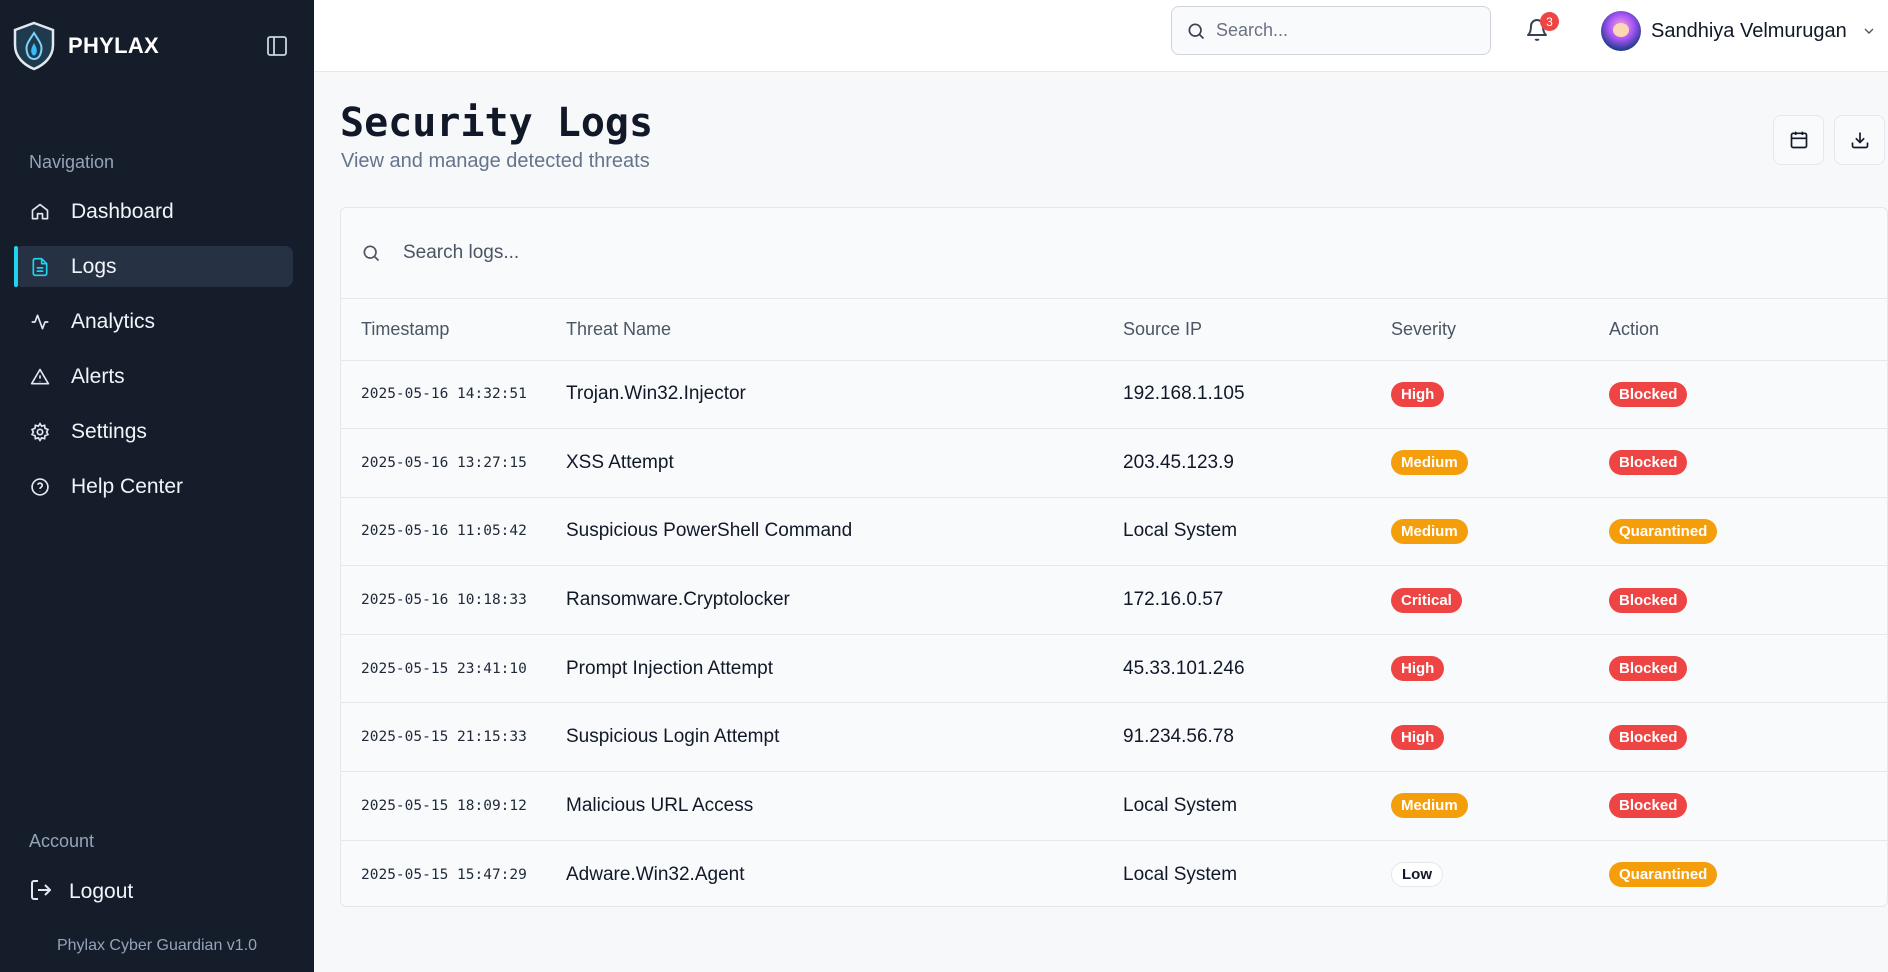  I want to click on calendar-icon, so click(1798, 140).